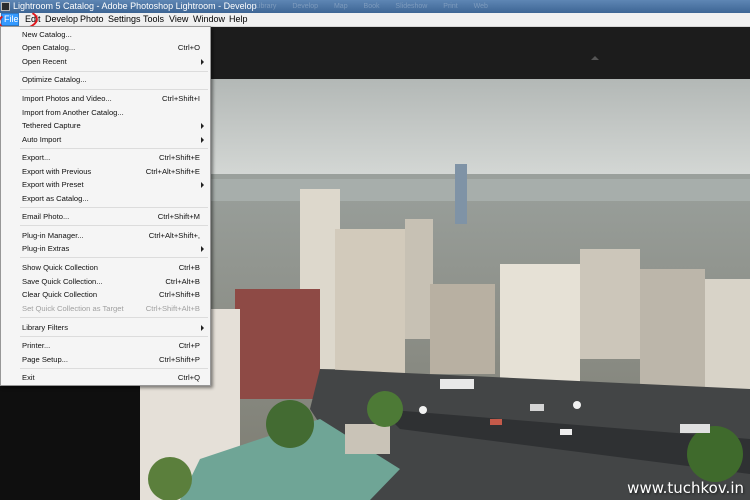 The height and width of the screenshot is (500, 750). I want to click on watermark: www.tuchkov.in, so click(685, 488).